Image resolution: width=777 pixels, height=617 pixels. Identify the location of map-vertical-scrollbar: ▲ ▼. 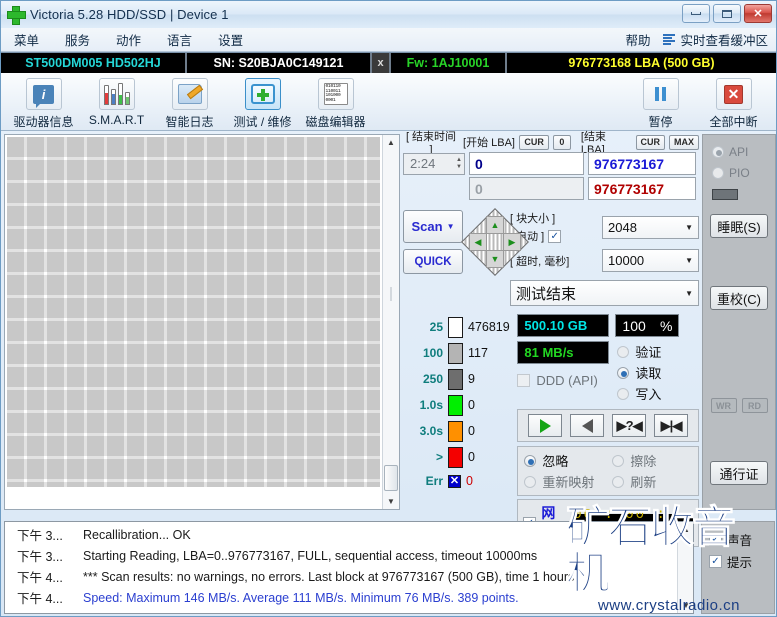
(390, 322).